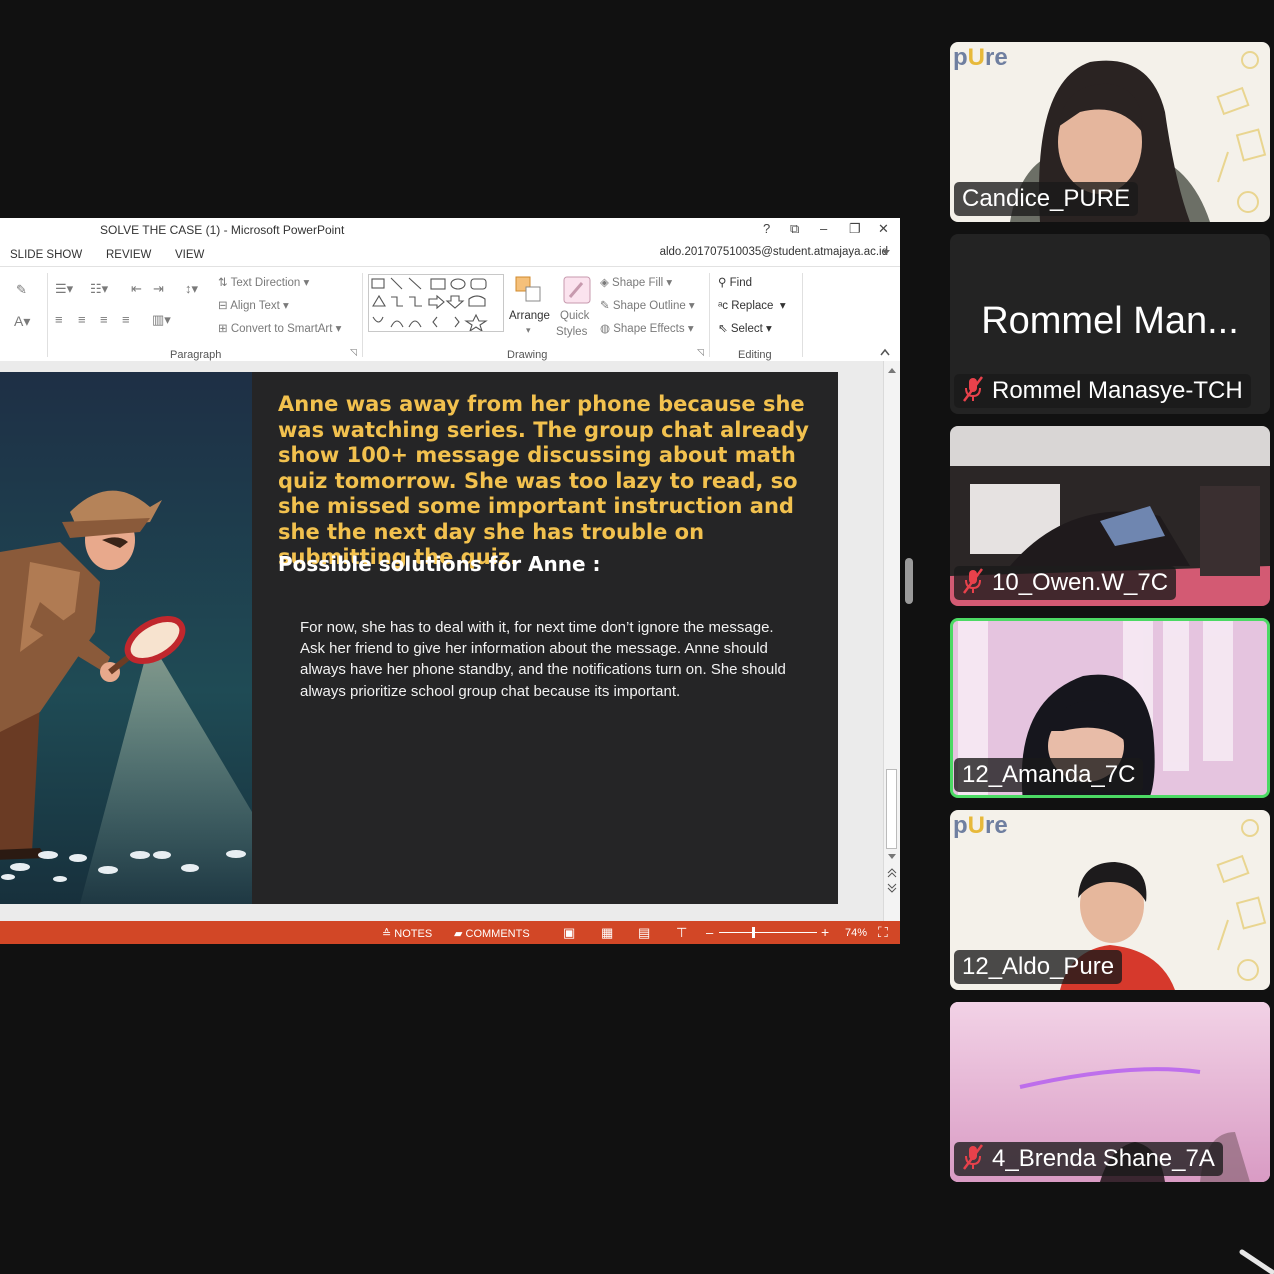 The width and height of the screenshot is (1274, 1274). What do you see at coordinates (681, 933) in the screenshot?
I see `slide-show-icon: ⊤` at bounding box center [681, 933].